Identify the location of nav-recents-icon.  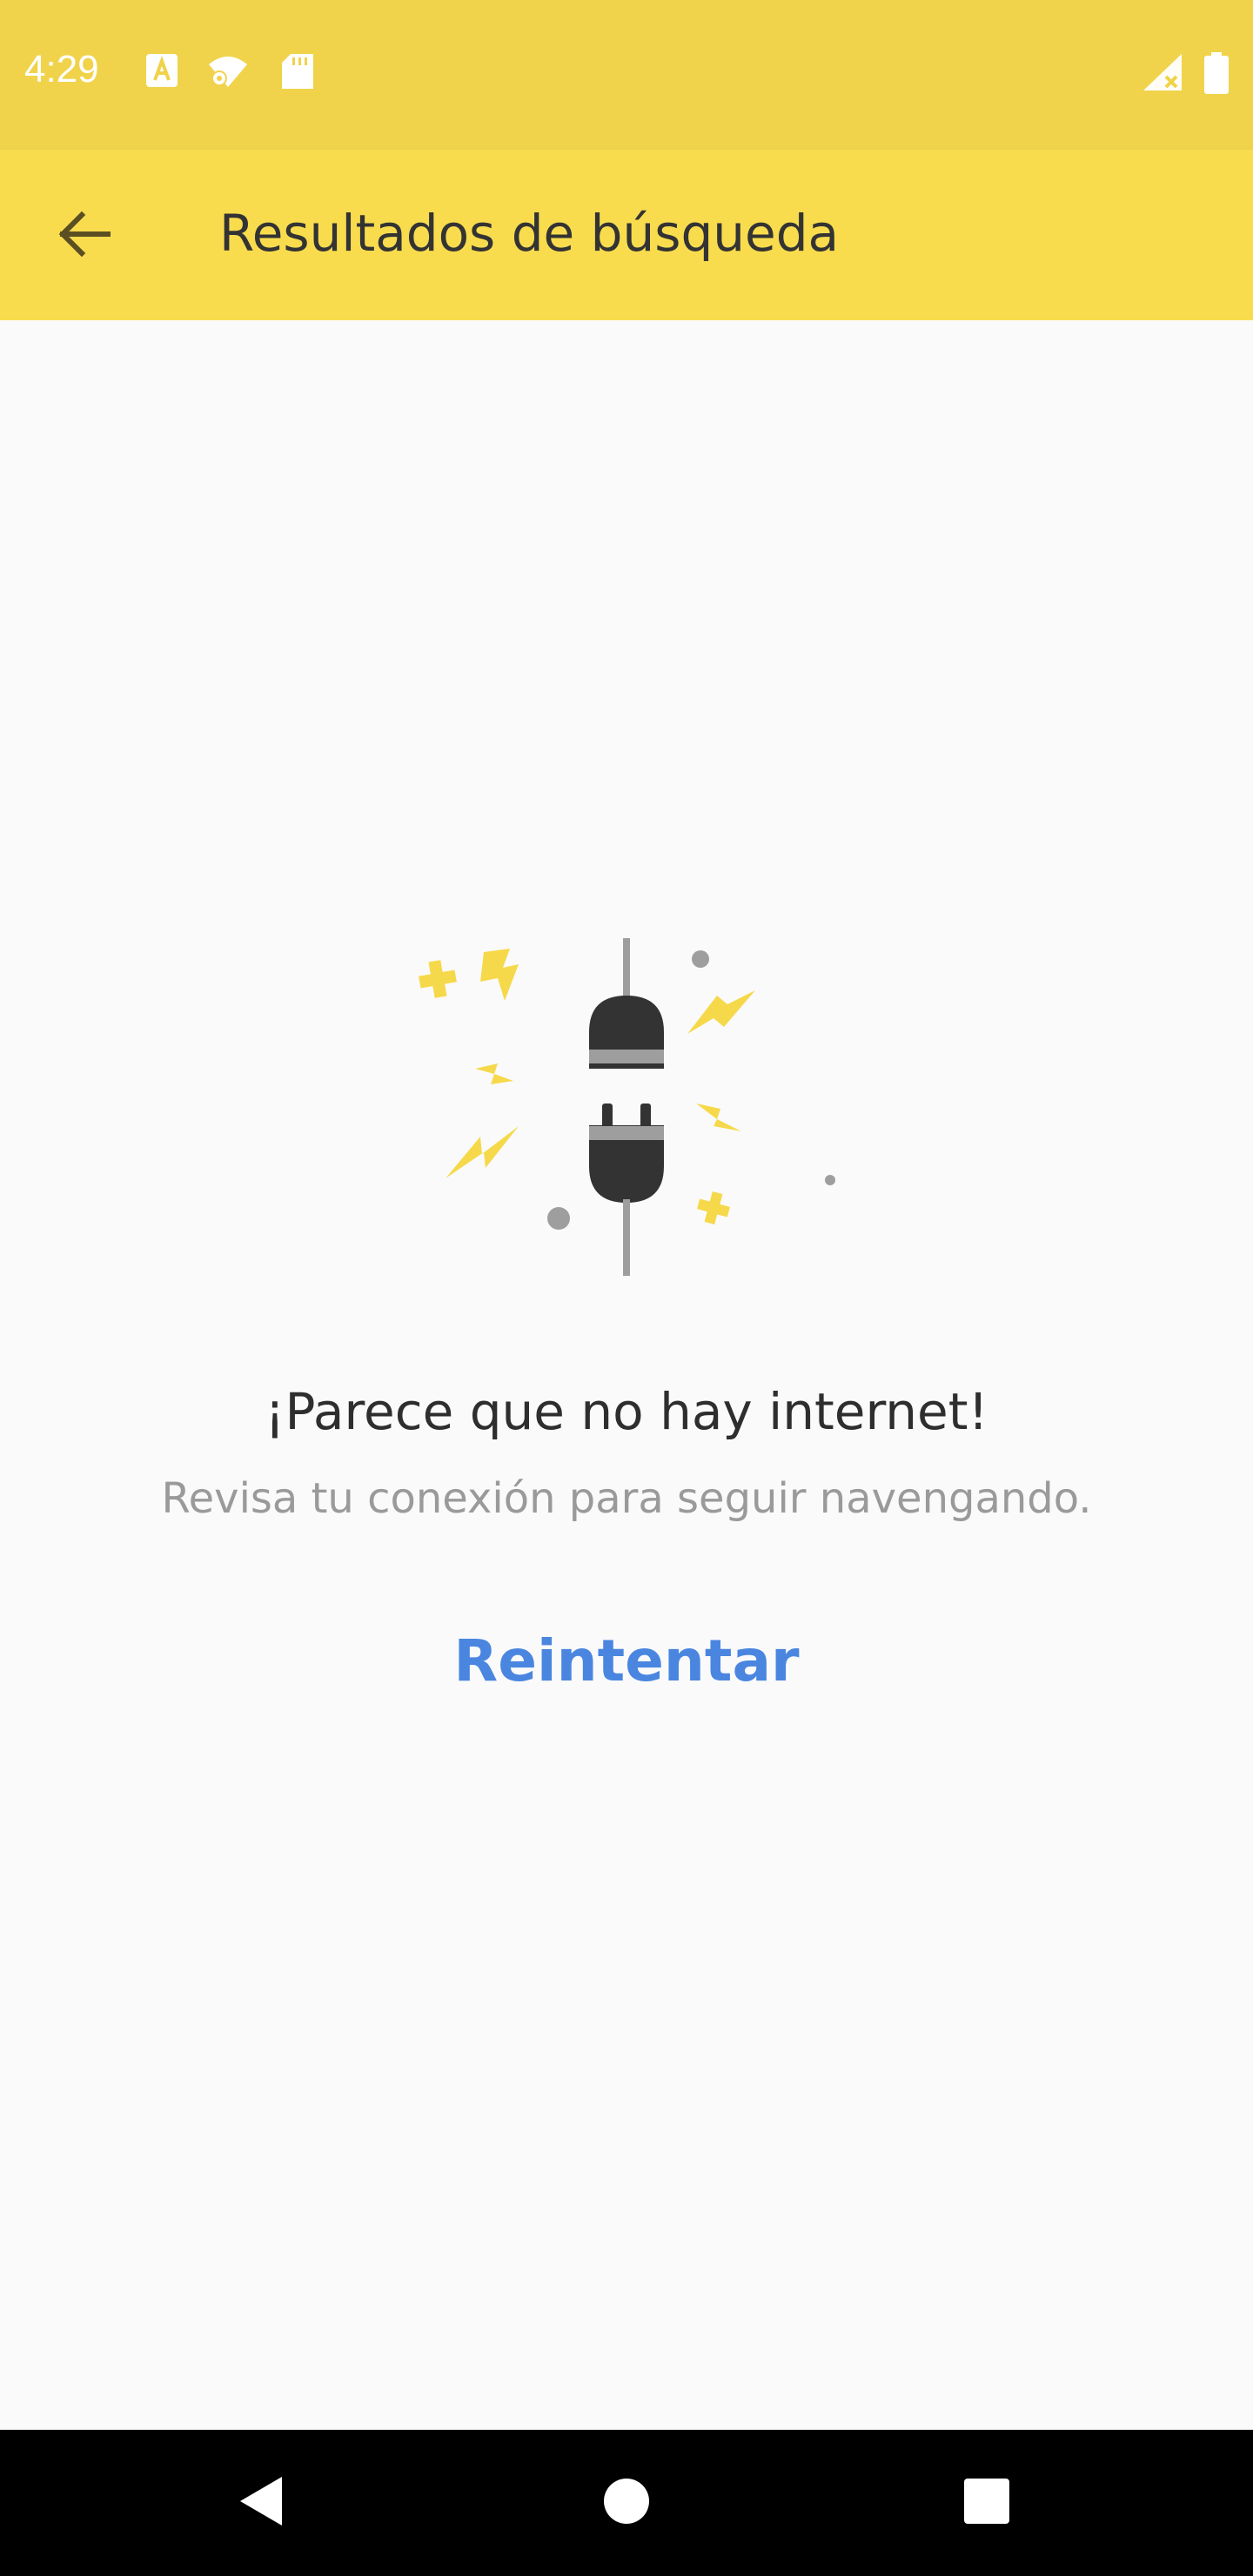
(986, 2504).